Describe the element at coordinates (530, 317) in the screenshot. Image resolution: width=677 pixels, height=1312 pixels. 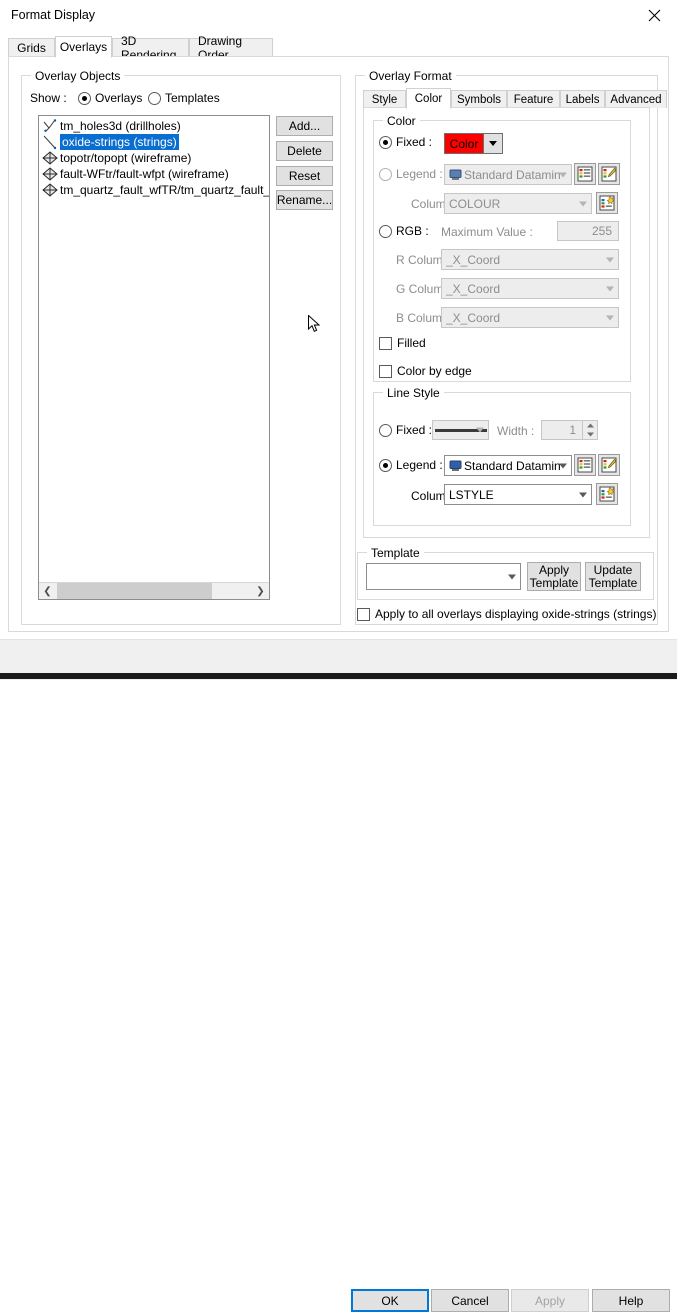
I see `b-column-combo: _X_Coord` at that location.